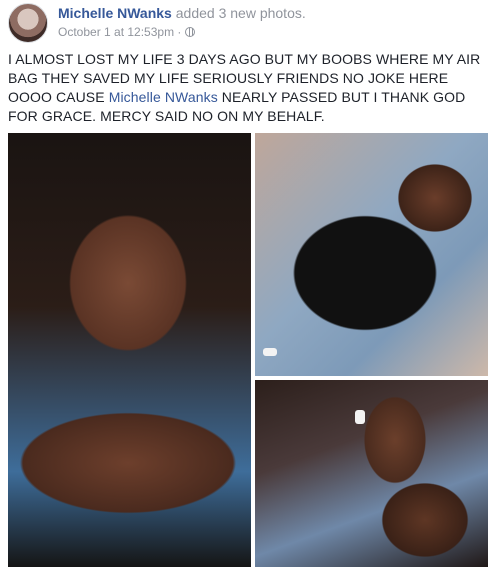 This screenshot has width=496, height=567. Describe the element at coordinates (115, 13) in the screenshot. I see `author-name-link: Michelle NWanks` at that location.